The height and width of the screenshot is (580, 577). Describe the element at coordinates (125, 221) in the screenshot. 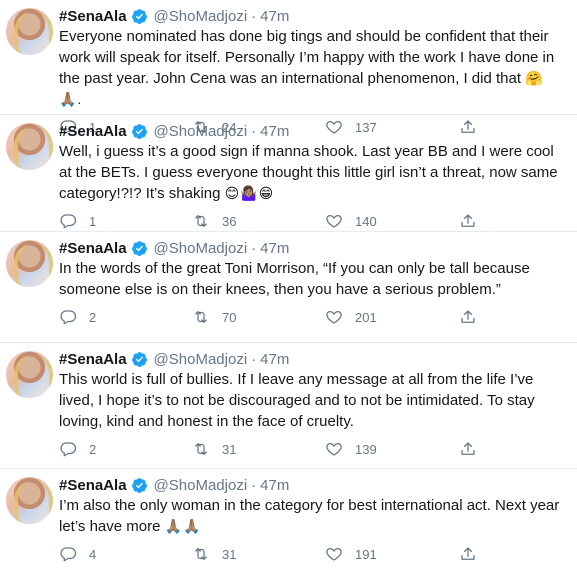

I see `reply-button: 1` at that location.